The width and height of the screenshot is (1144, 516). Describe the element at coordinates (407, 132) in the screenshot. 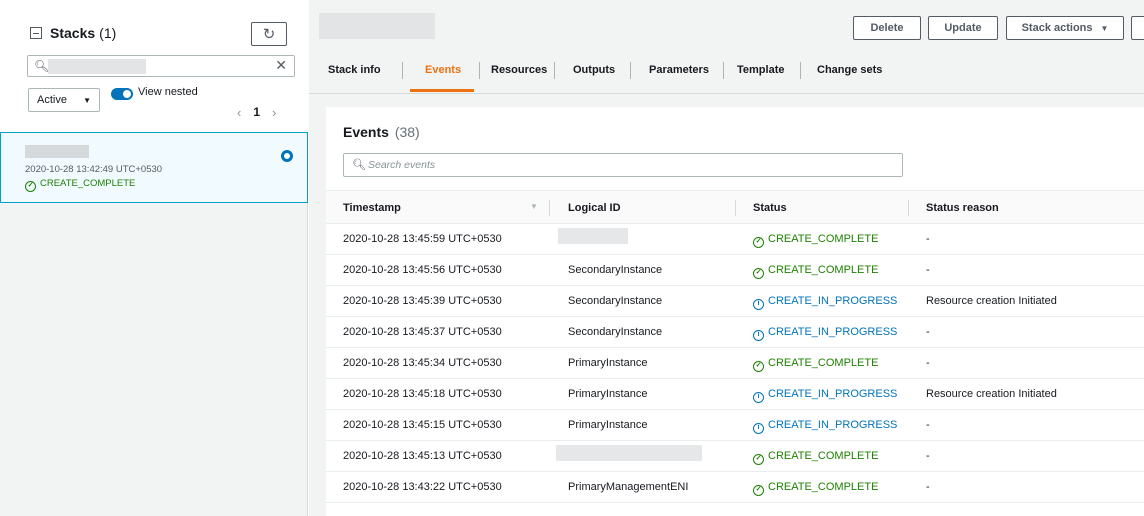

I see `events-count: (38)` at that location.